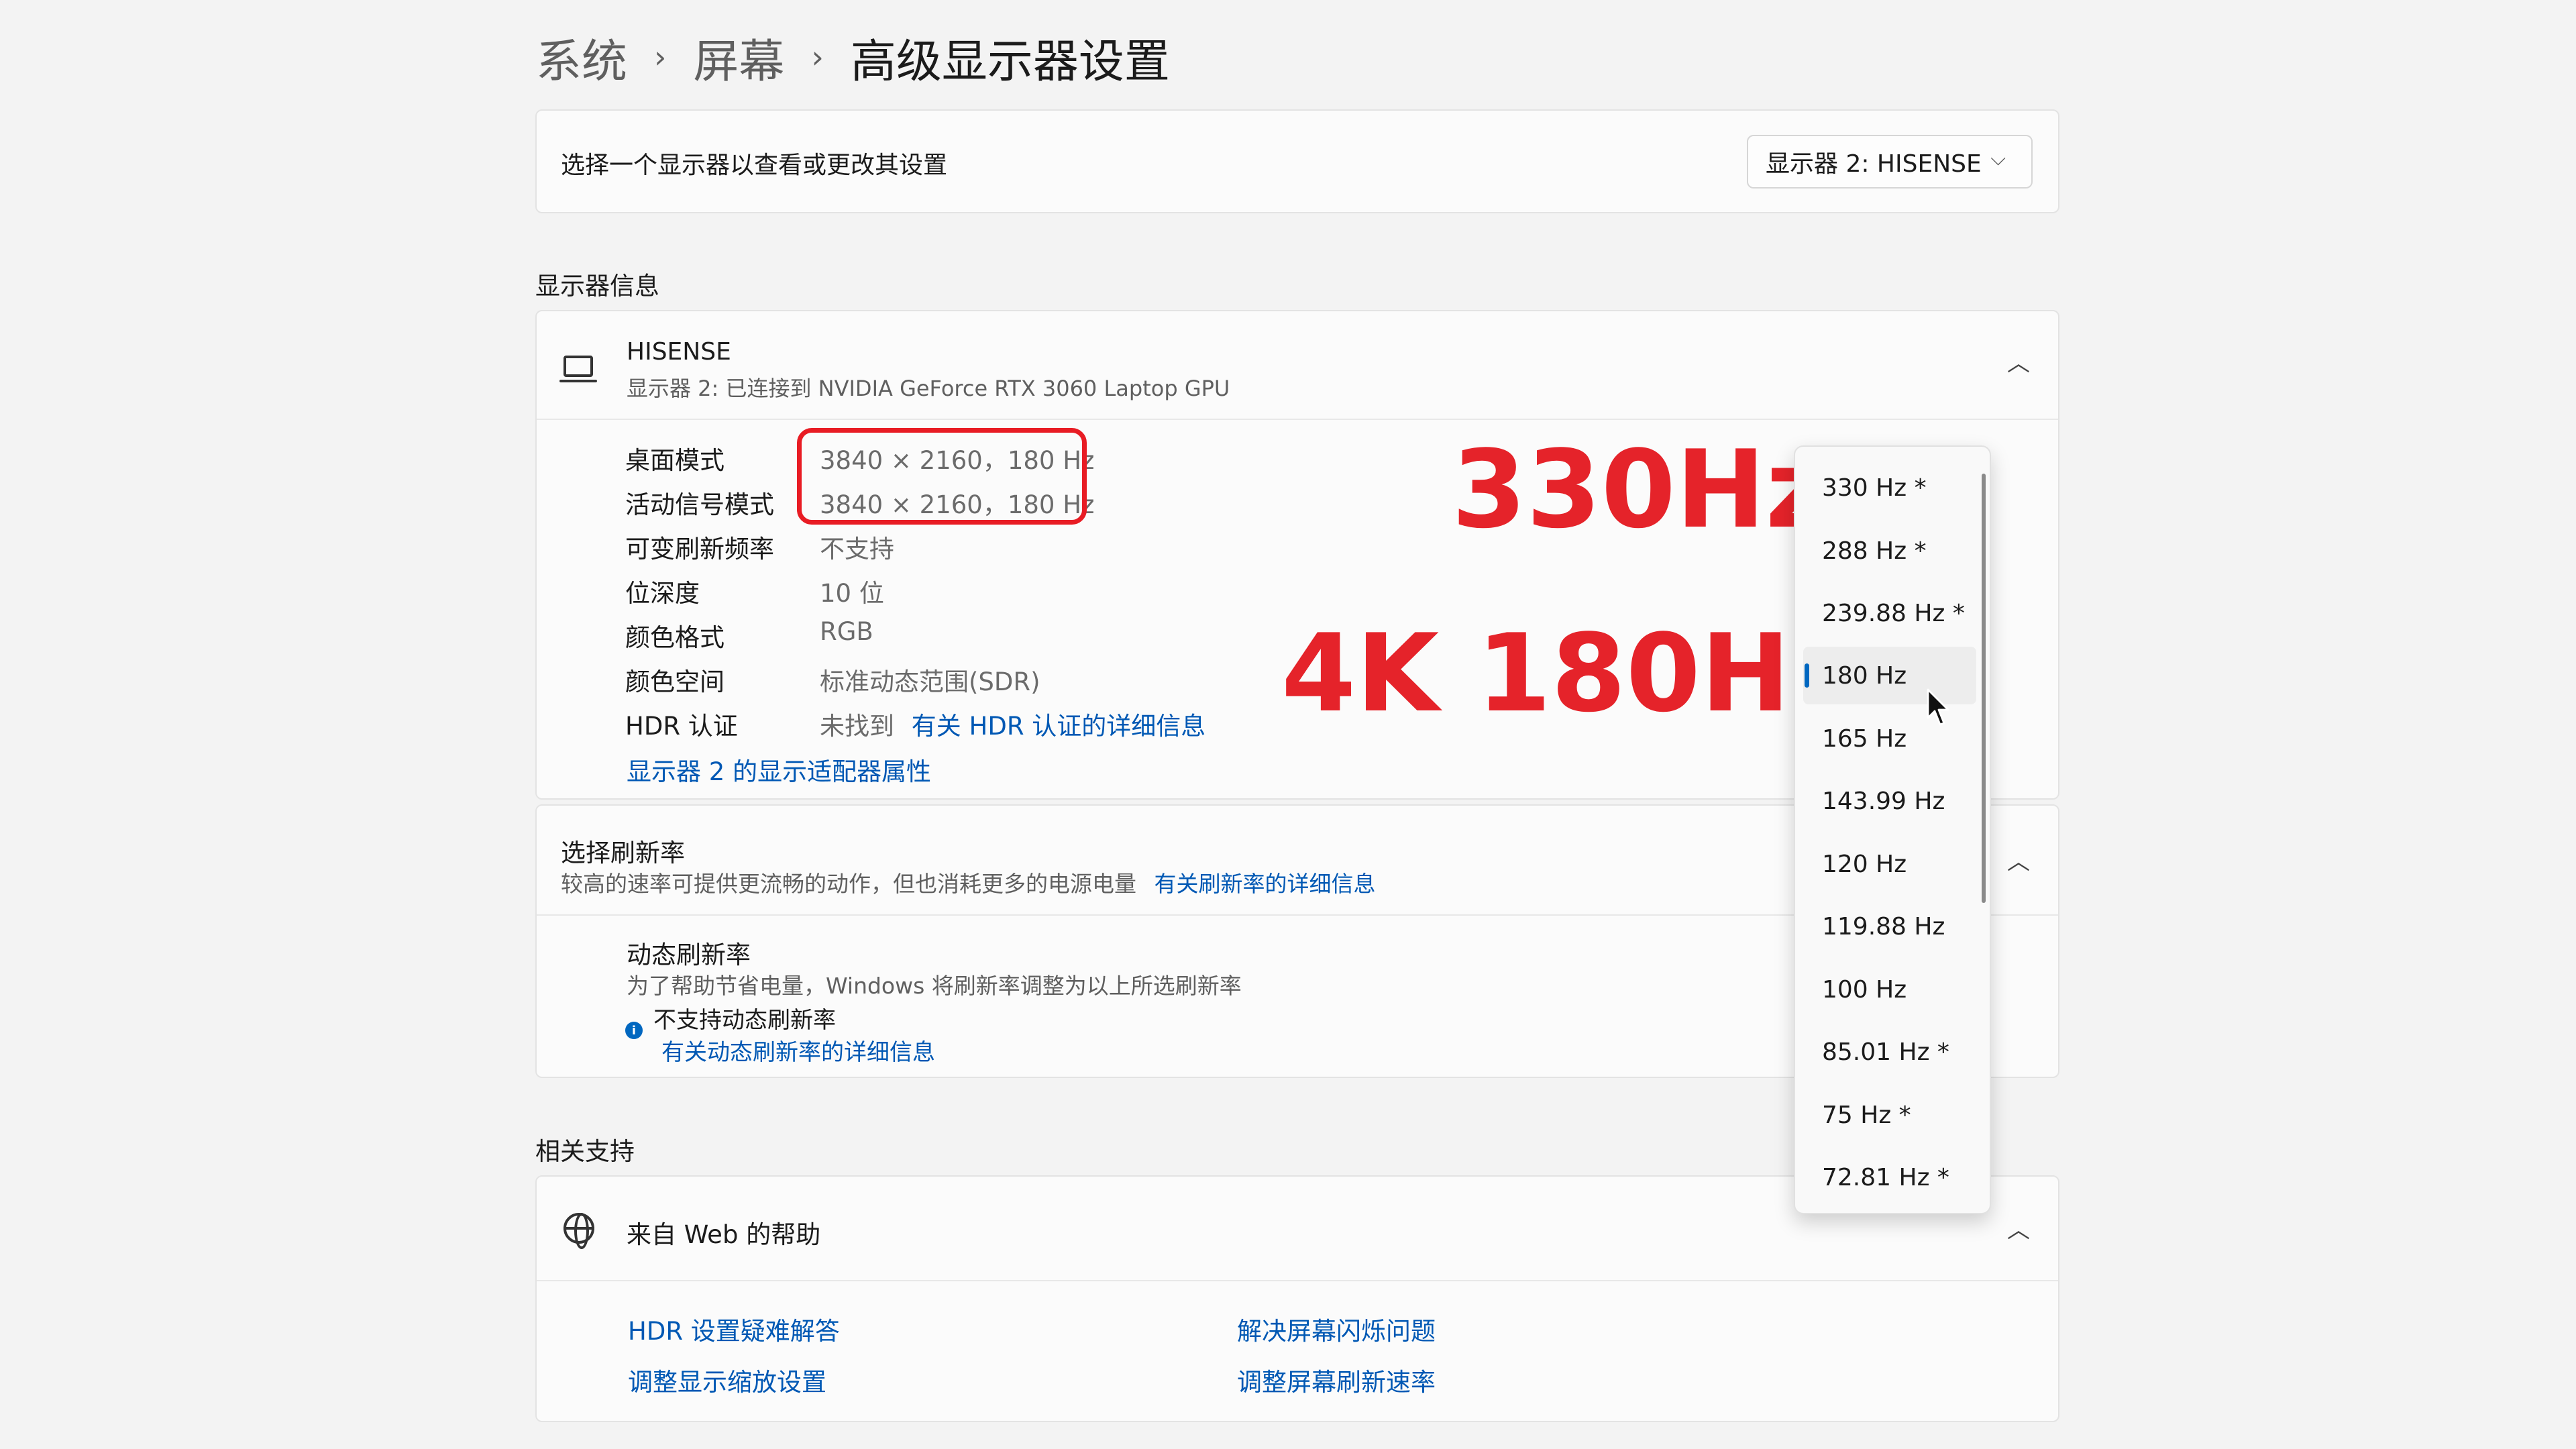 Image resolution: width=2576 pixels, height=1449 pixels. What do you see at coordinates (738, 57) in the screenshot?
I see `breadcrumb-display: 屏幕` at bounding box center [738, 57].